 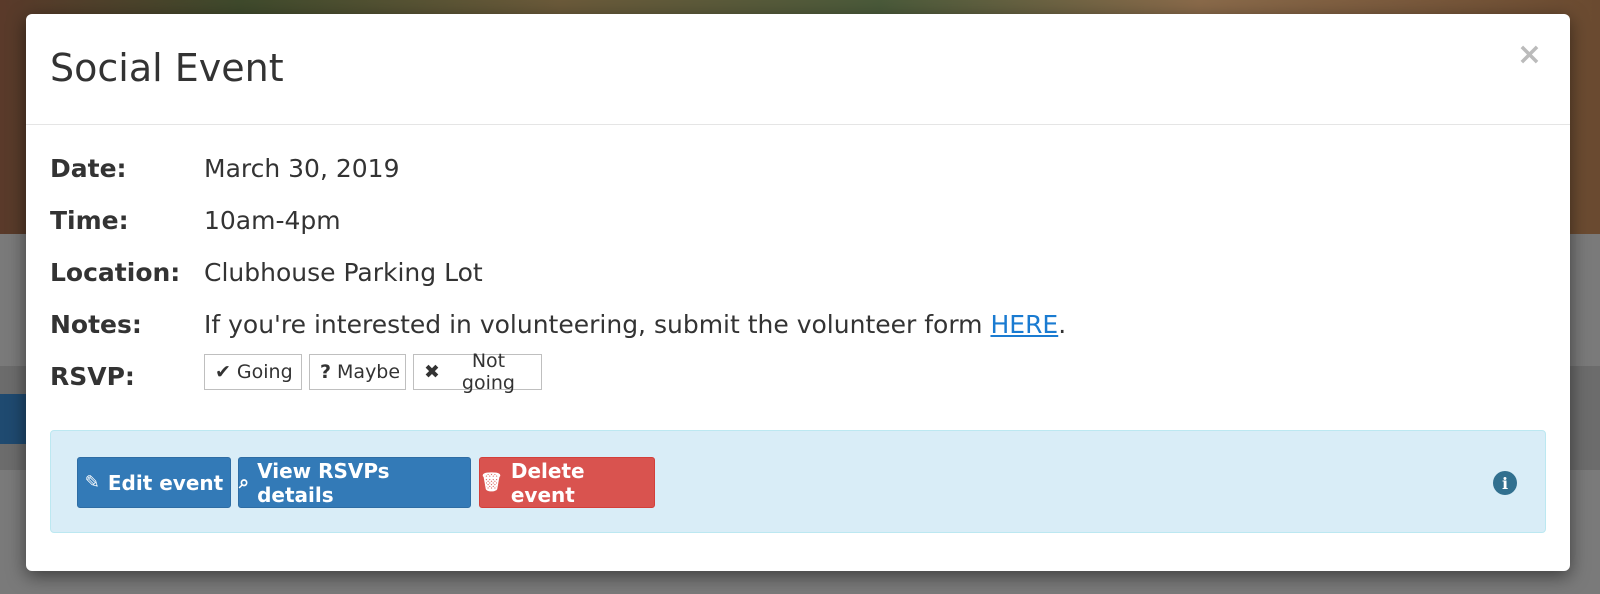 I want to click on rsvp-going-button: ✔ Going, so click(x=253, y=372).